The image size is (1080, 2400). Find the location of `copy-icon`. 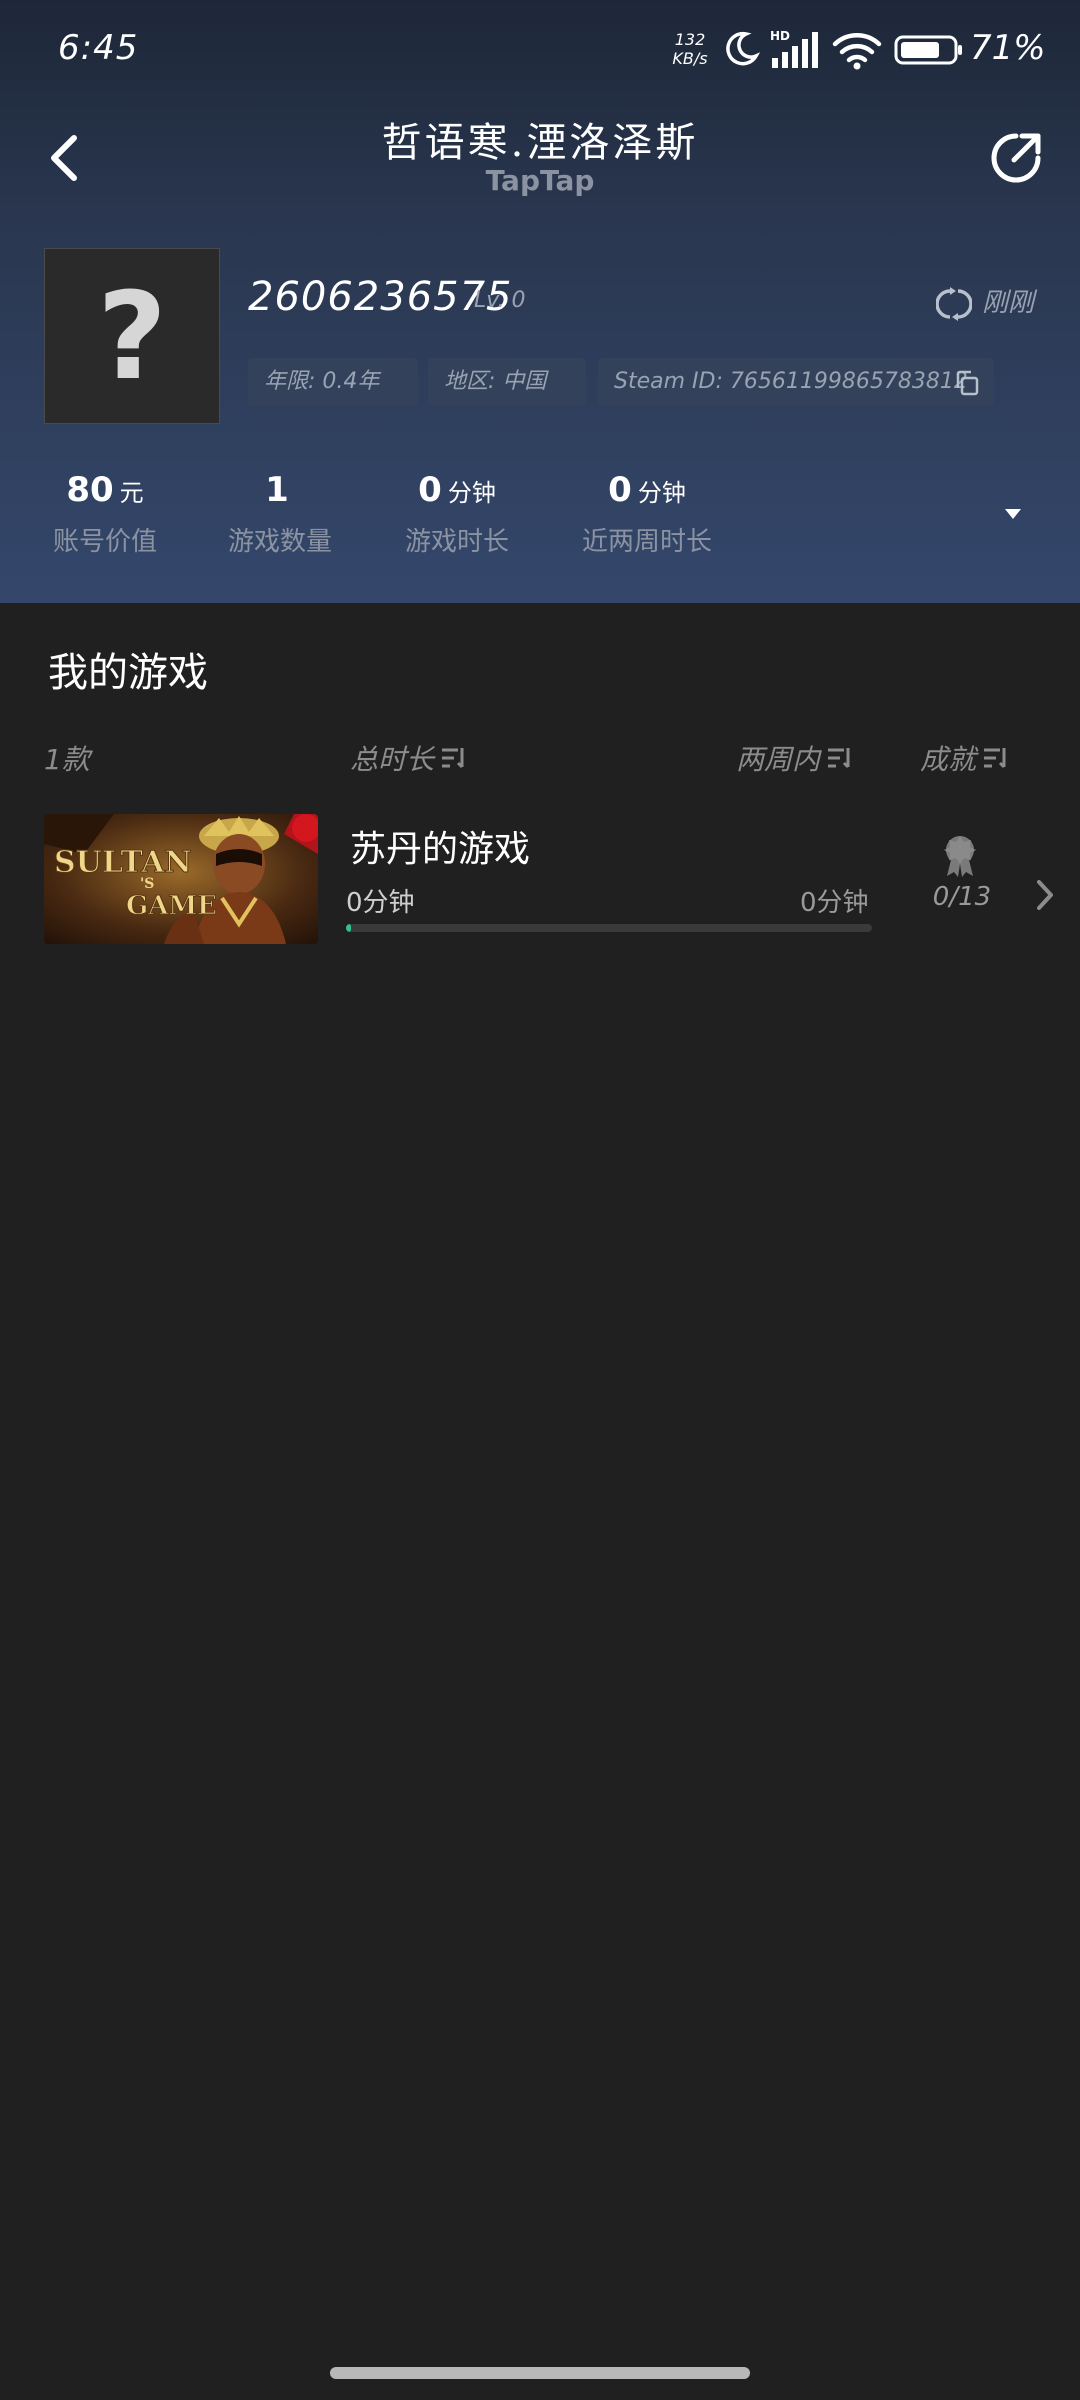

copy-icon is located at coordinates (967, 383).